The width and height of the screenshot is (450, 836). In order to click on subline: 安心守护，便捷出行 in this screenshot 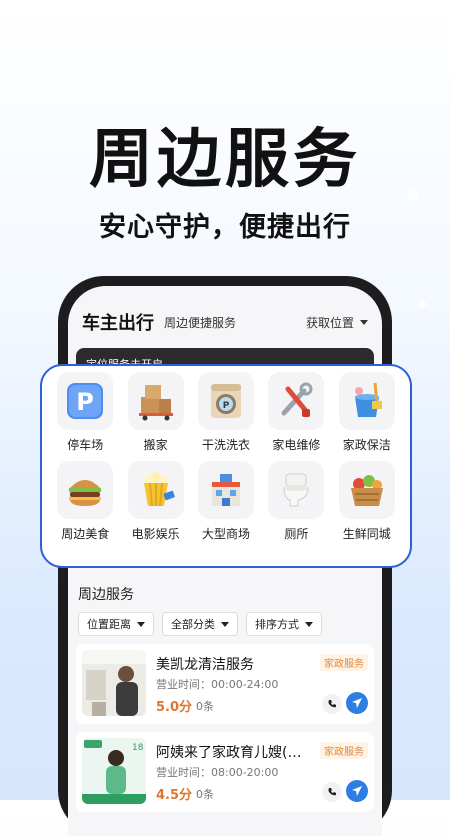, I will do `click(225, 227)`.